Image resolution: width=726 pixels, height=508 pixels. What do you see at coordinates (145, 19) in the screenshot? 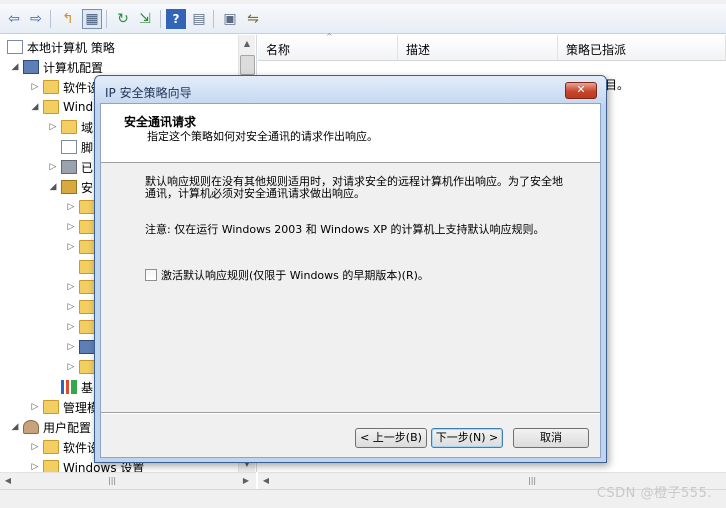
I see `export-list-icon: ⇲` at bounding box center [145, 19].